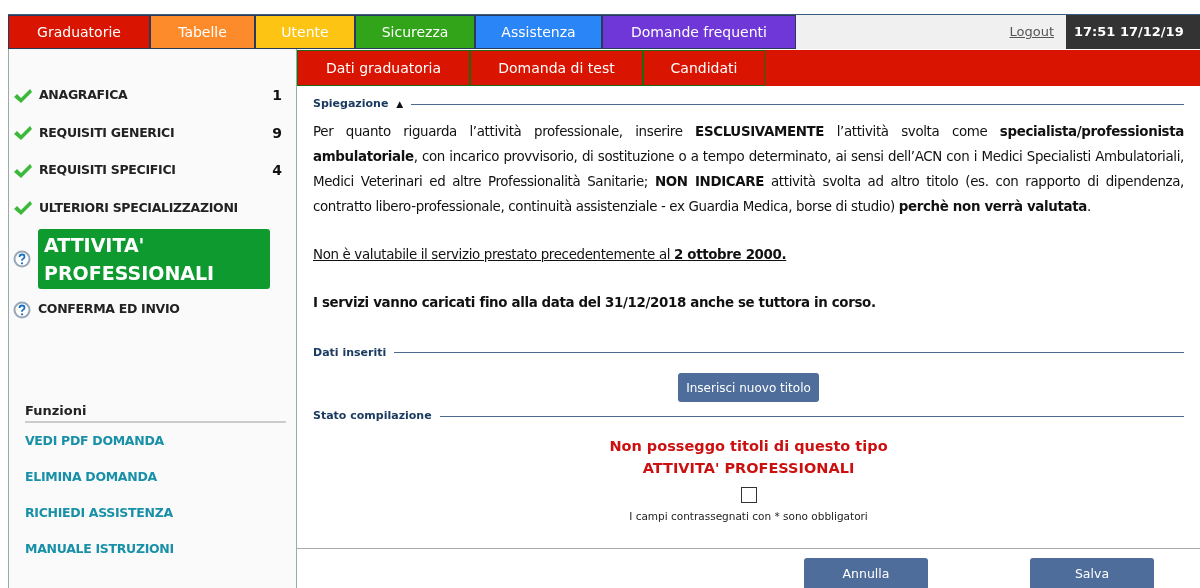 Image resolution: width=1200 pixels, height=588 pixels. I want to click on step-link: ANAGRAFICA, so click(156, 96).